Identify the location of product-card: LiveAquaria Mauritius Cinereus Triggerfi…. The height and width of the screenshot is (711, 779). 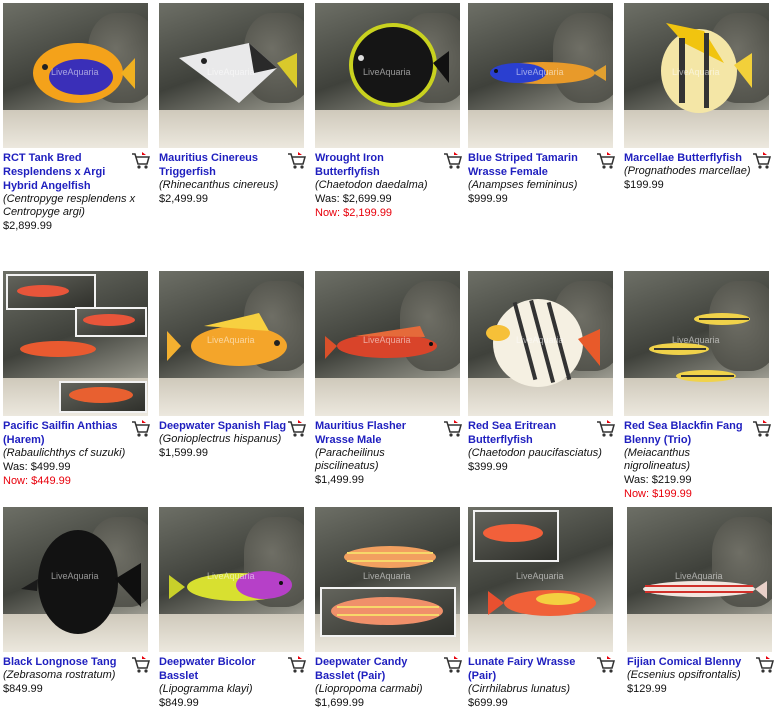
(233, 104).